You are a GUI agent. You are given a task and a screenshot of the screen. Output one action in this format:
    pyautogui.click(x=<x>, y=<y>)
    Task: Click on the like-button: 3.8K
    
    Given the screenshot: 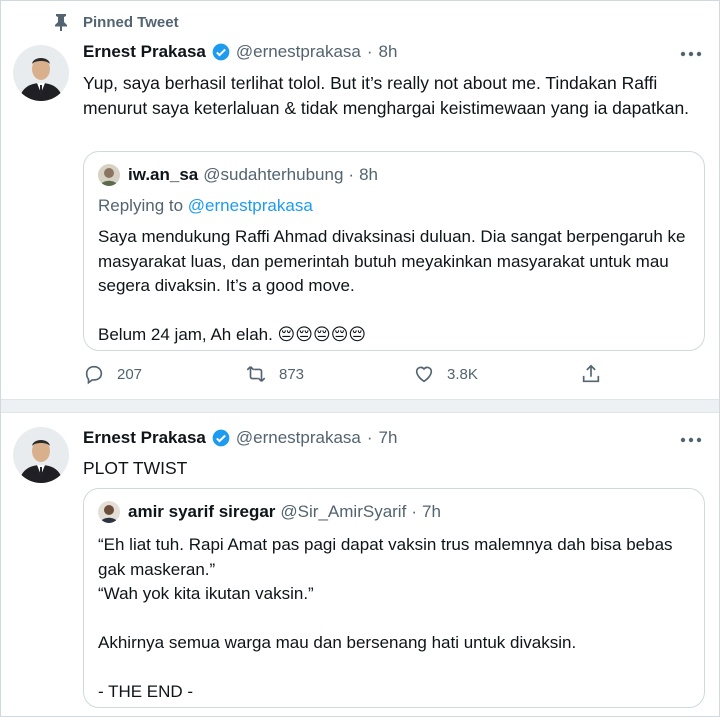 What is the action you would take?
    pyautogui.click(x=445, y=374)
    